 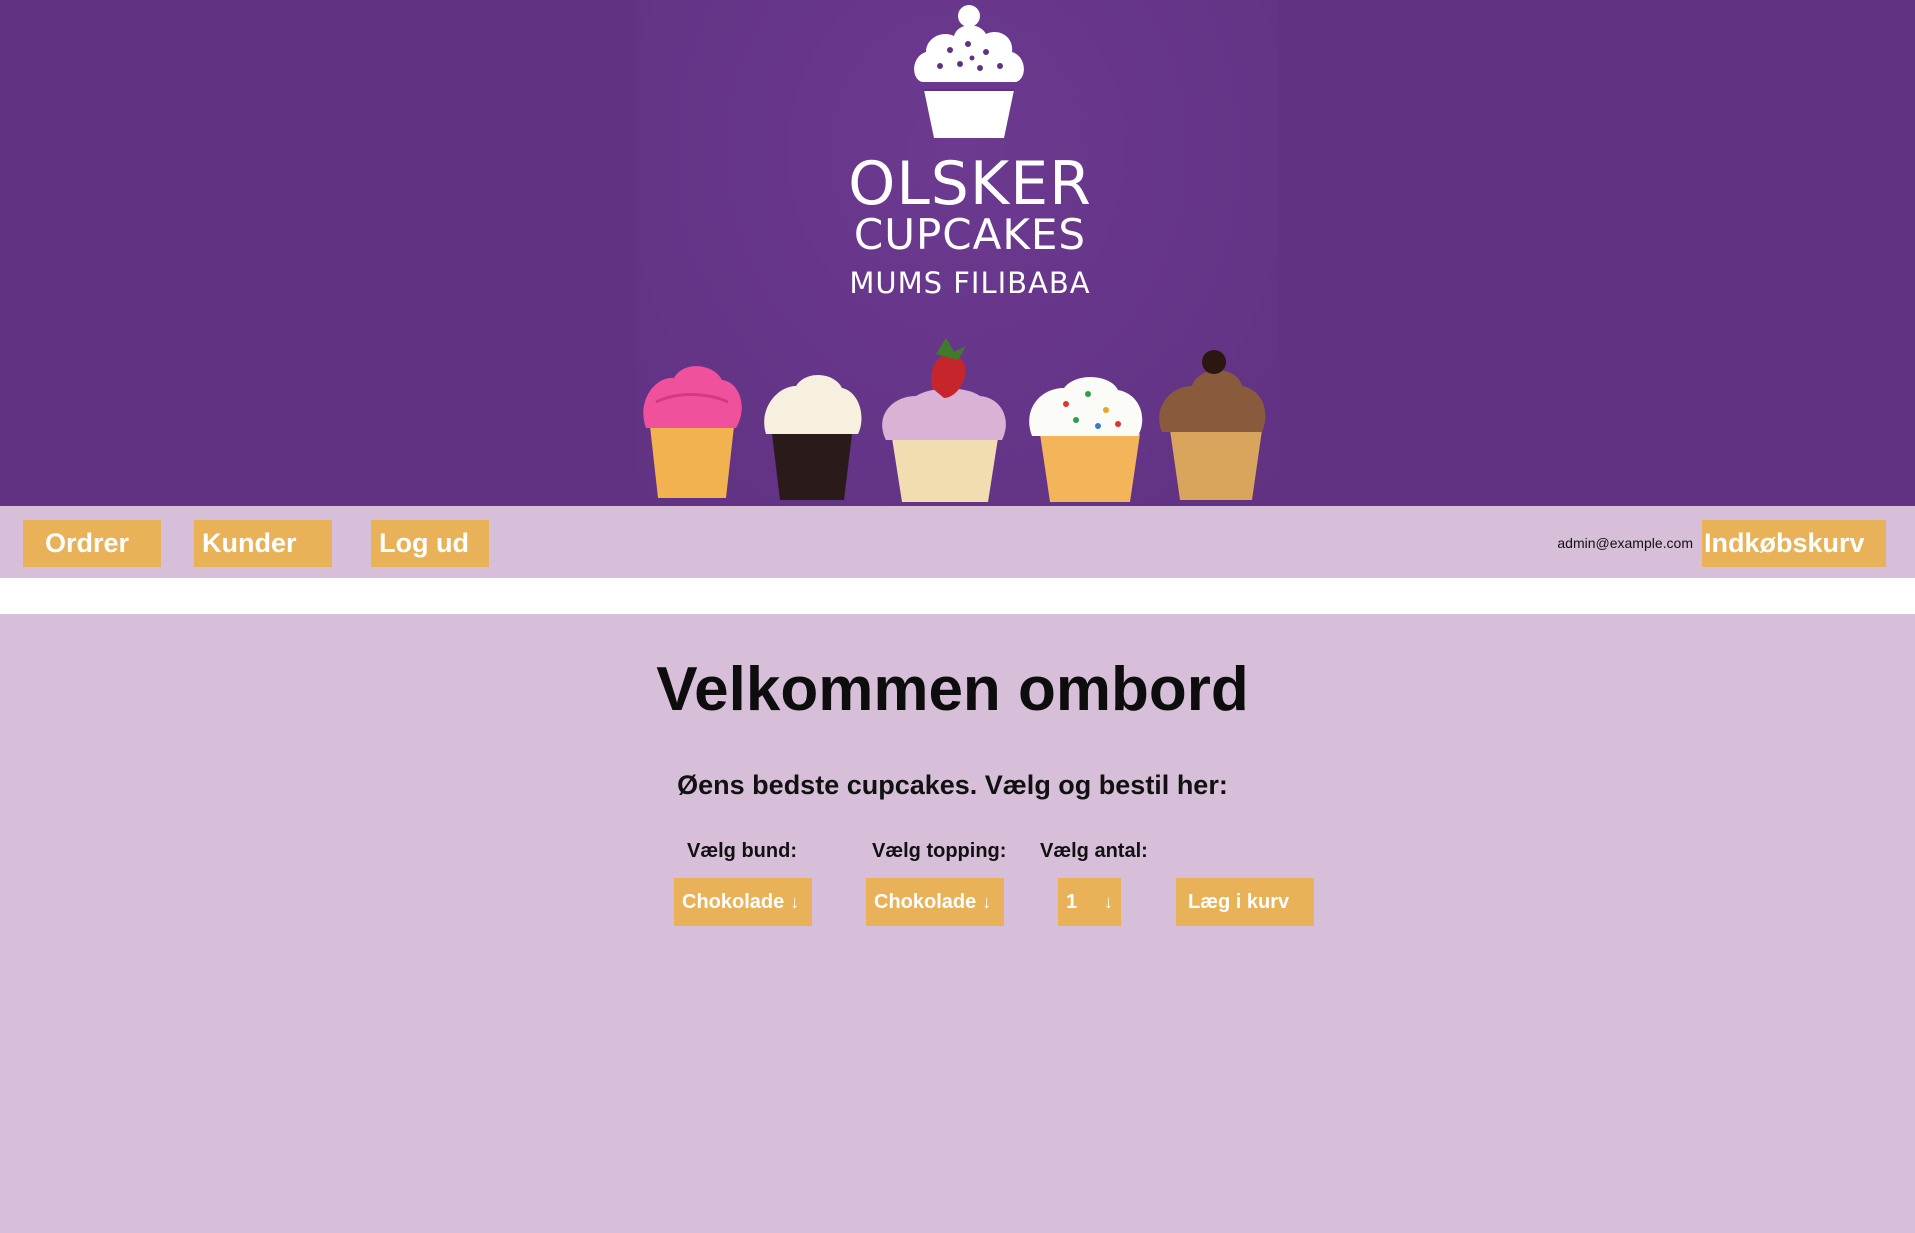 What do you see at coordinates (970, 184) in the screenshot?
I see `brand-name-line1: OLSKER` at bounding box center [970, 184].